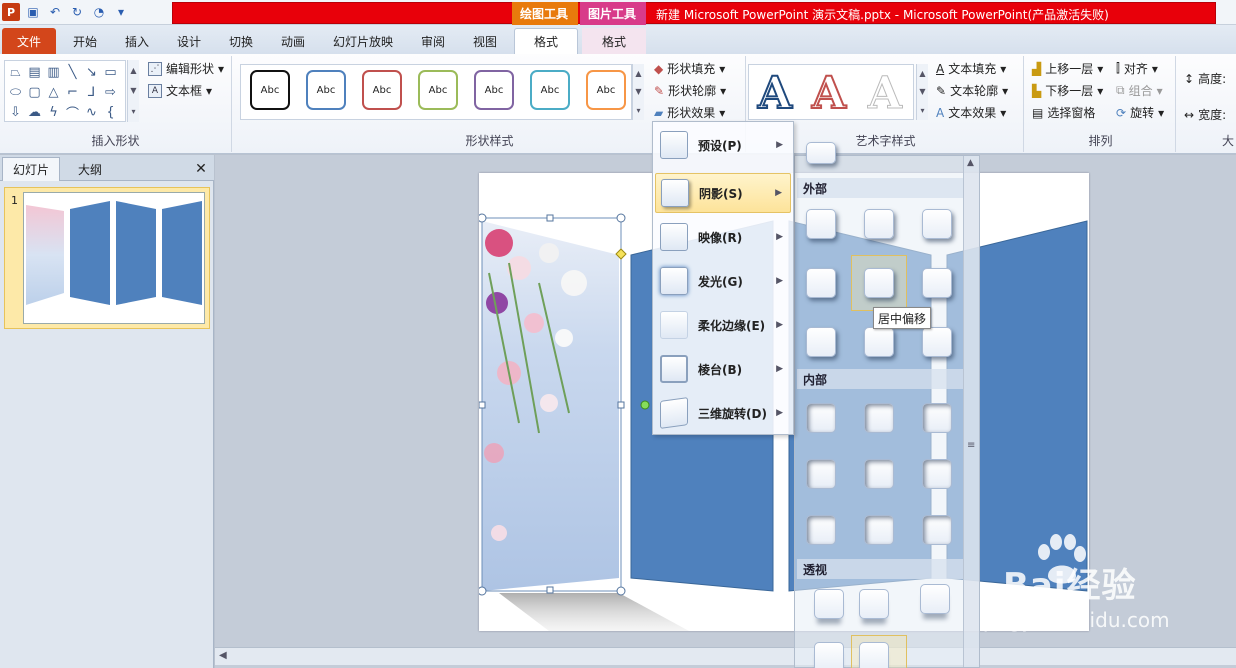 The image size is (1236, 668). What do you see at coordinates (690, 90) in the screenshot?
I see `shape-outline-button: ✎ 形状轮廓 ▾` at bounding box center [690, 90].